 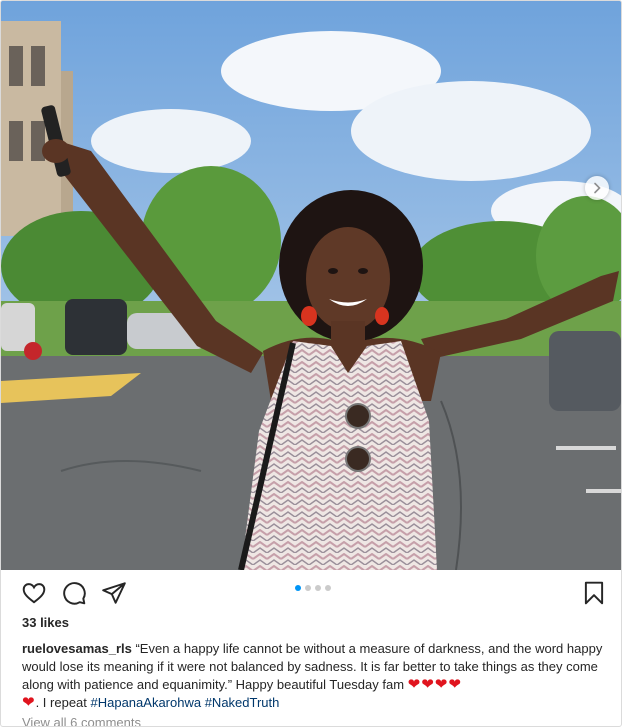 What do you see at coordinates (313, 588) in the screenshot?
I see `carousel-indicator` at bounding box center [313, 588].